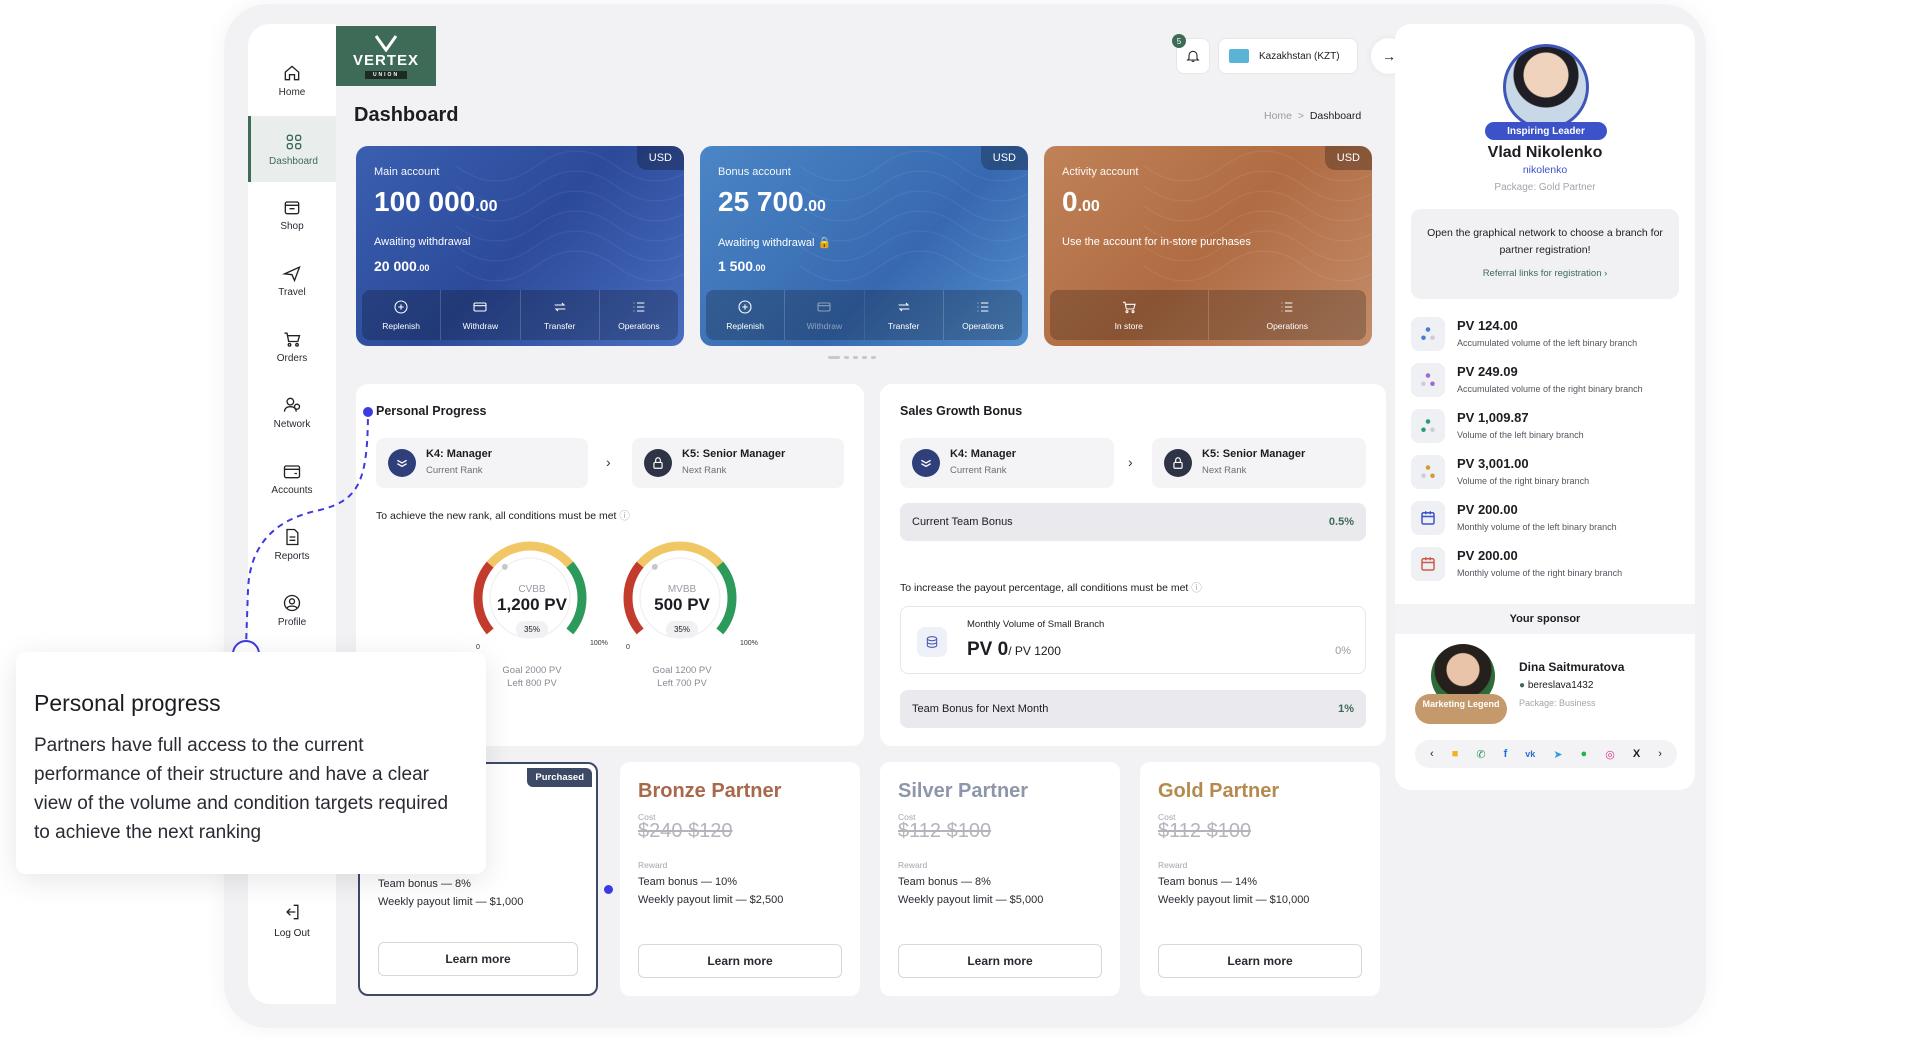 The image size is (1920, 1038). Describe the element at coordinates (1610, 754) in the screenshot. I see `instagram-icon: ◎` at that location.